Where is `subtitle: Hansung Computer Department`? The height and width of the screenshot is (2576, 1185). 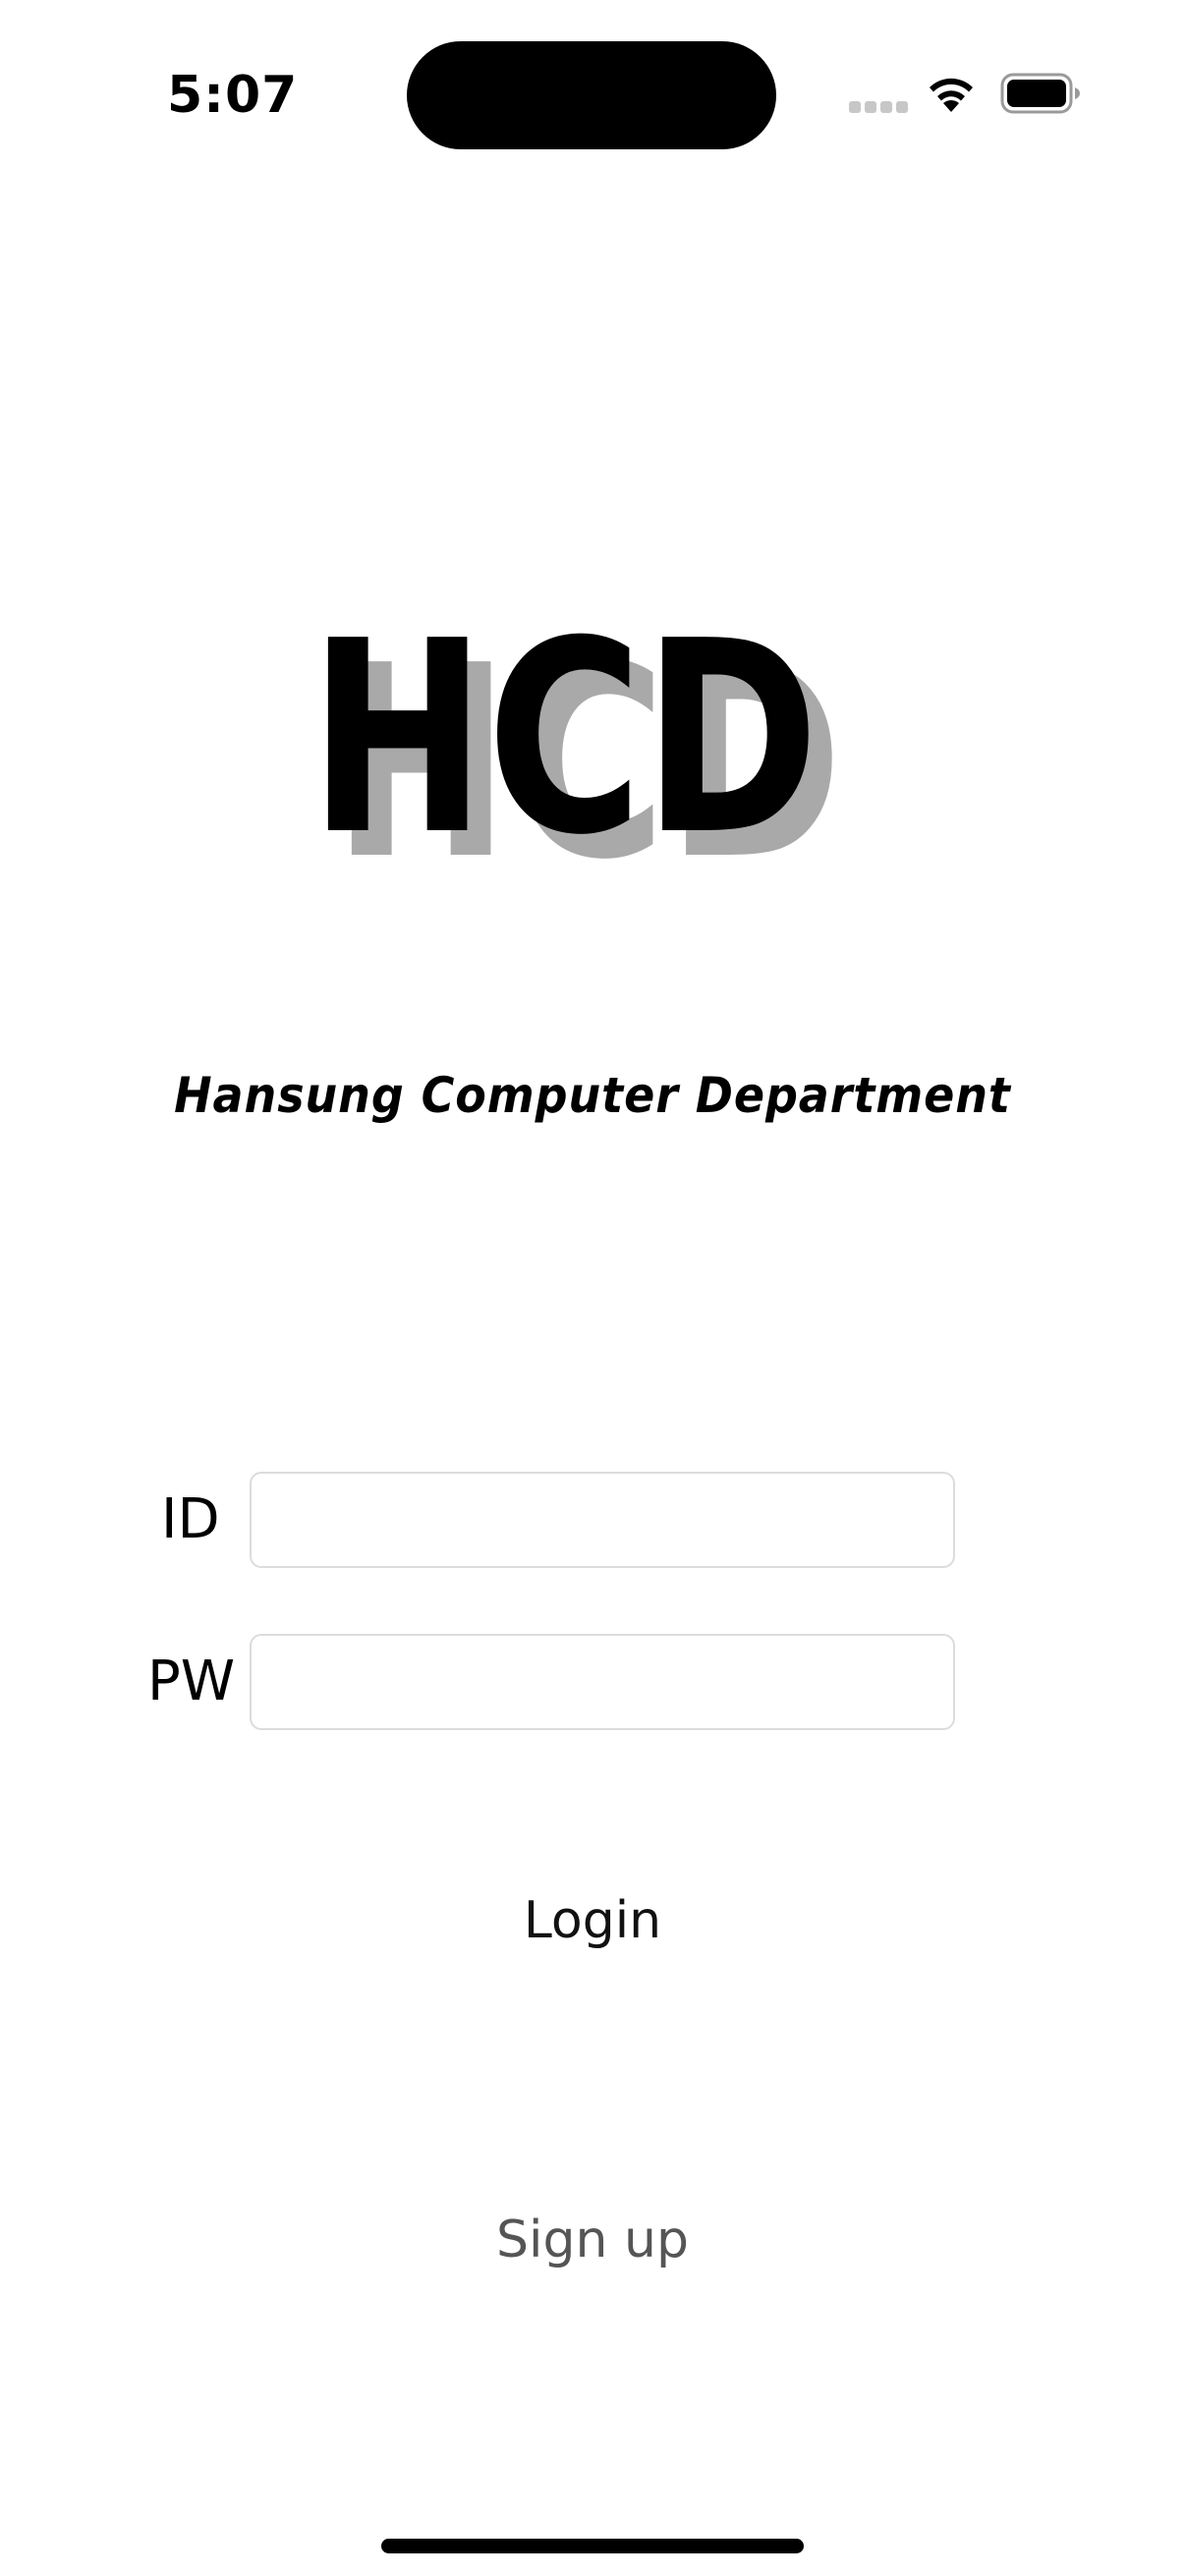 subtitle: Hansung Computer Department is located at coordinates (592, 1095).